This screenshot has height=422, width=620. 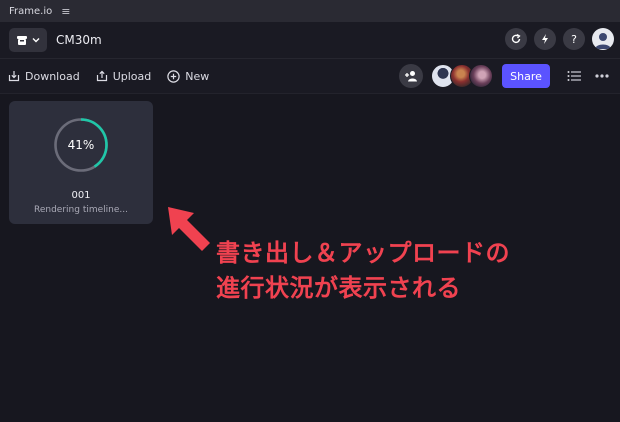 I want to click on menu-icon: ≡, so click(x=65, y=11).